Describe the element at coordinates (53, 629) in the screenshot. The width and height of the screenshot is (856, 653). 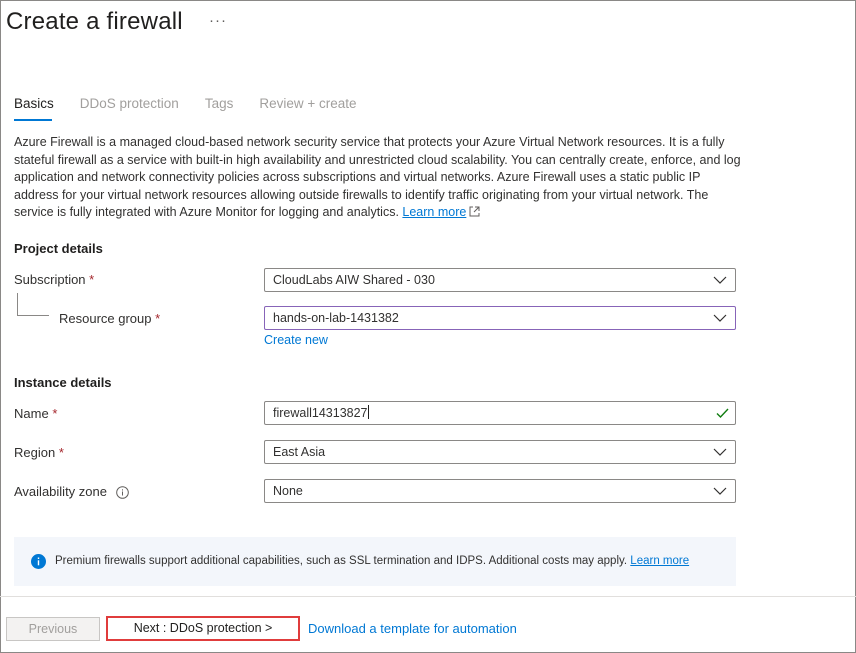
I see `previous-button: Previous` at that location.